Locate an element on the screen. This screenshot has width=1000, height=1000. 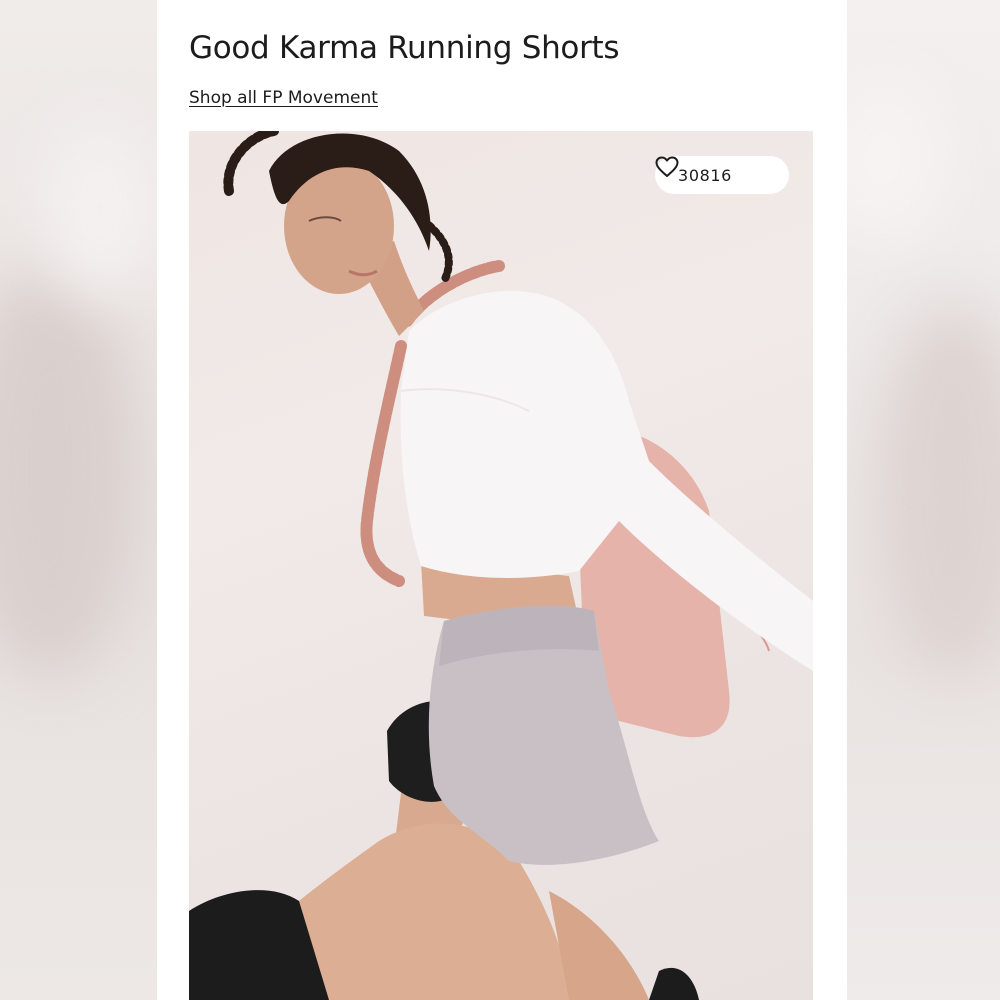
product-title: Good Karma Running Shorts is located at coordinates (404, 48).